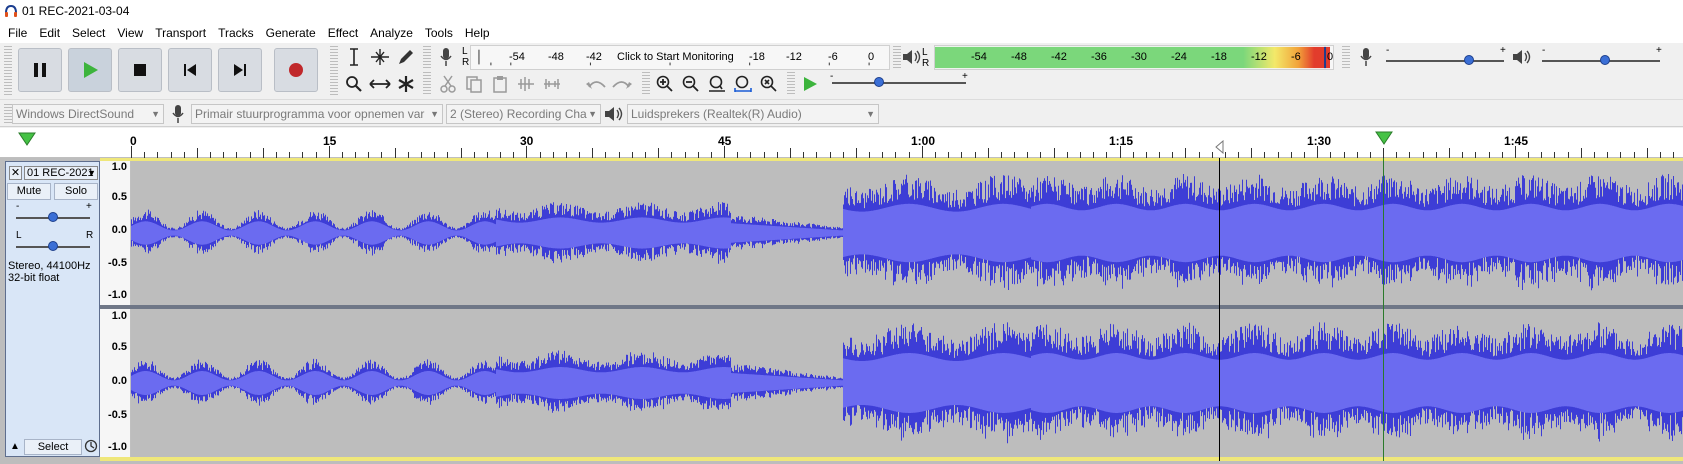 The width and height of the screenshot is (1683, 464). What do you see at coordinates (552, 84) in the screenshot?
I see `silence-button` at bounding box center [552, 84].